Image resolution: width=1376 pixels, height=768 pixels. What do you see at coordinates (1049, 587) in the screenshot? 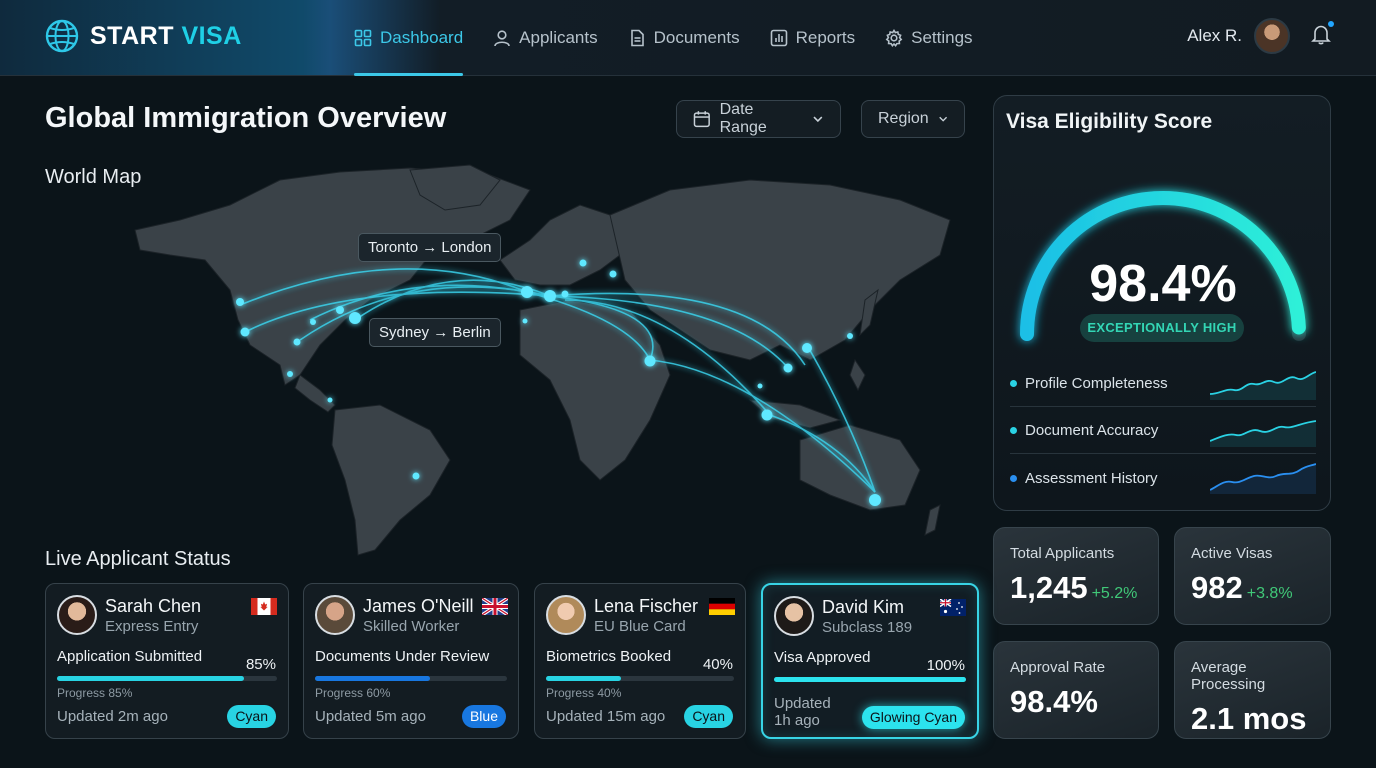
I see `stat-number: 1,245` at bounding box center [1049, 587].